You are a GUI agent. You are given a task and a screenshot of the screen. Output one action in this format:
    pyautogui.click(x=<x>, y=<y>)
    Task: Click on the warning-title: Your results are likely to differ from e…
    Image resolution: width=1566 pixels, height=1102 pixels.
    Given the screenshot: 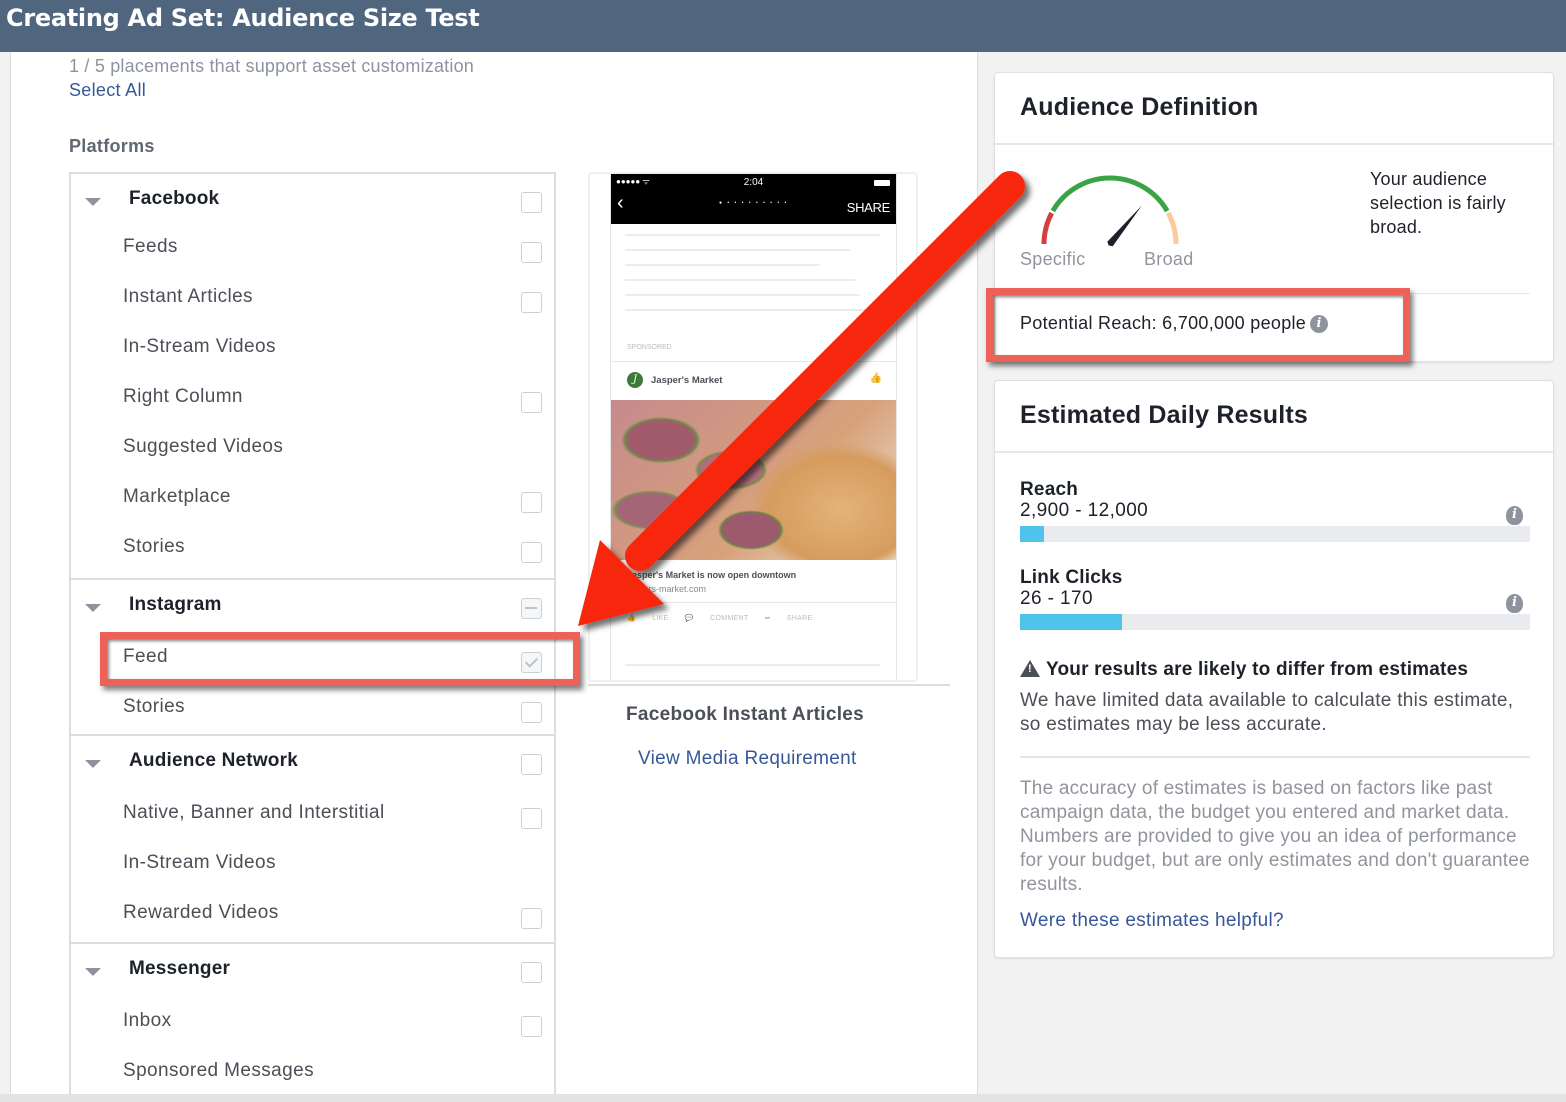 What is the action you would take?
    pyautogui.click(x=1257, y=669)
    